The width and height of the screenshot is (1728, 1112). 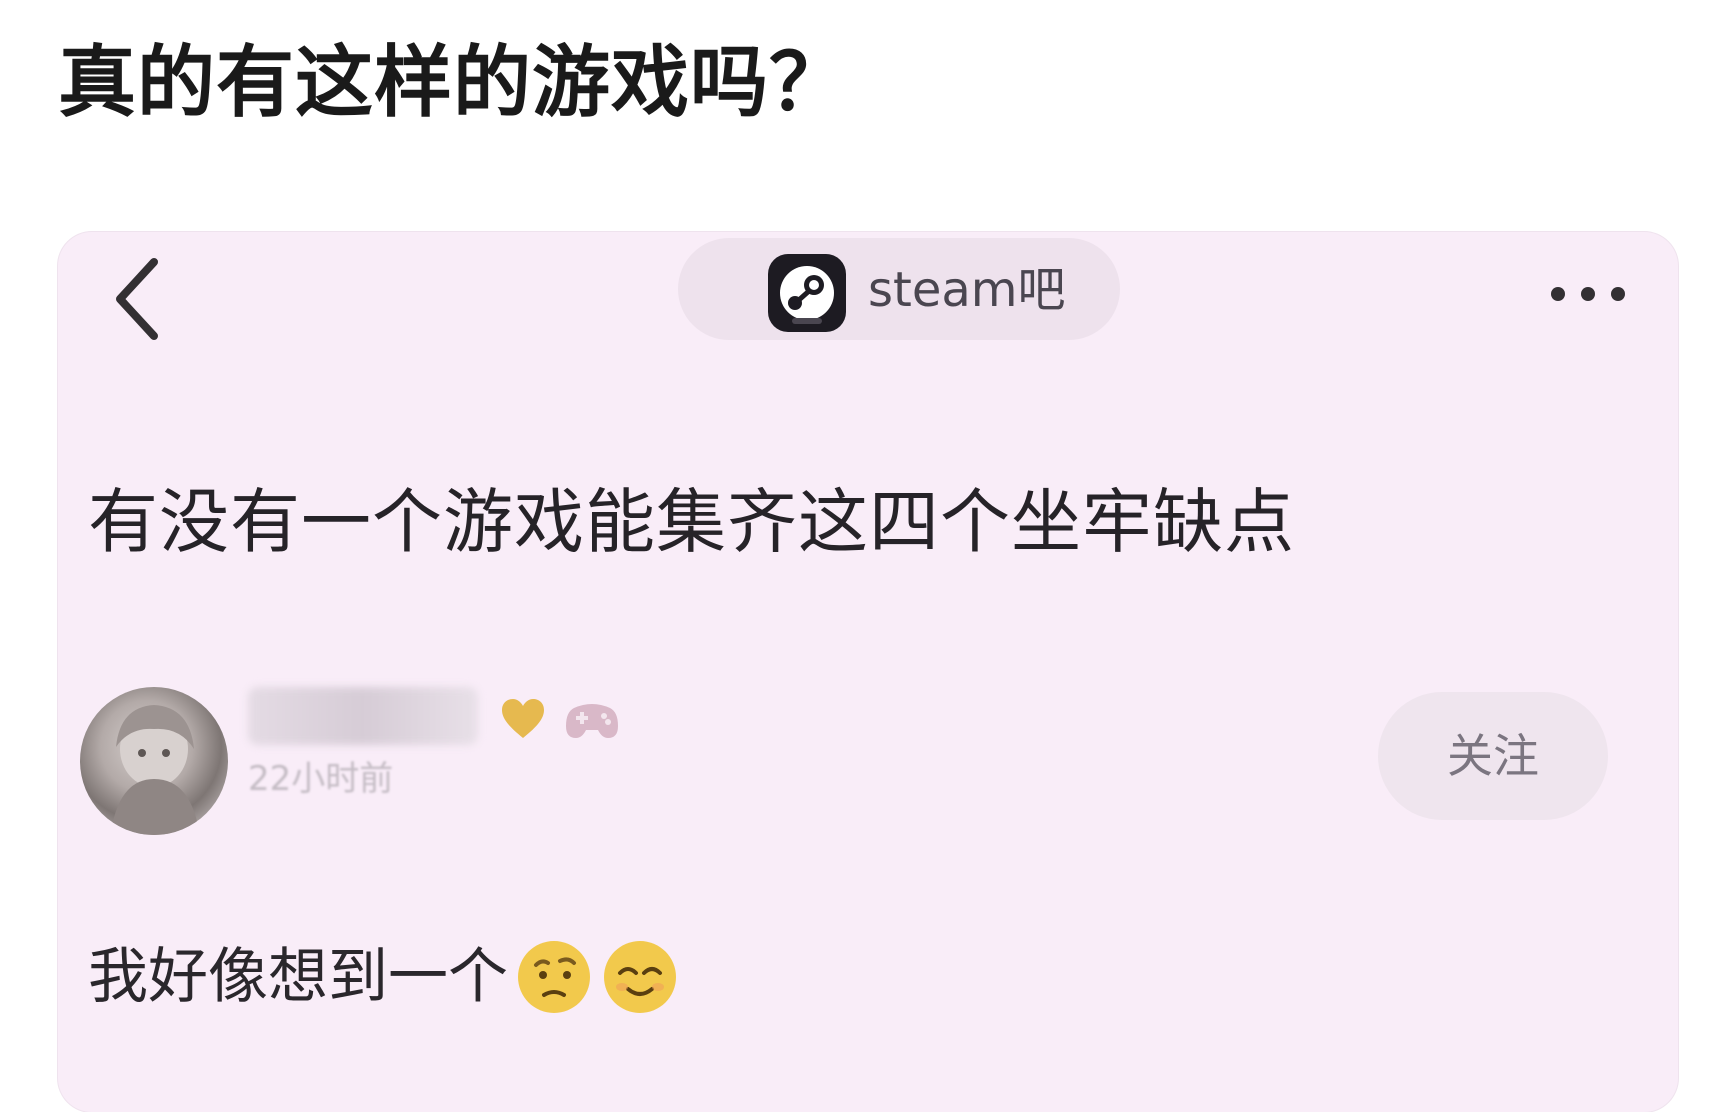 I want to click on more-button, so click(x=1588, y=294).